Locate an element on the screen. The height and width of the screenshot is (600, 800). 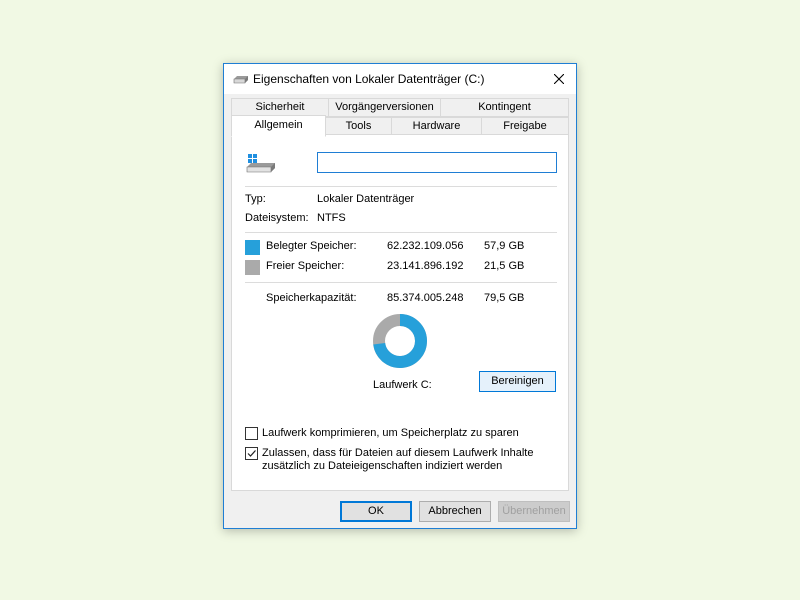
used-space-bytes: 62.232.109.056 is located at coordinates (425, 246).